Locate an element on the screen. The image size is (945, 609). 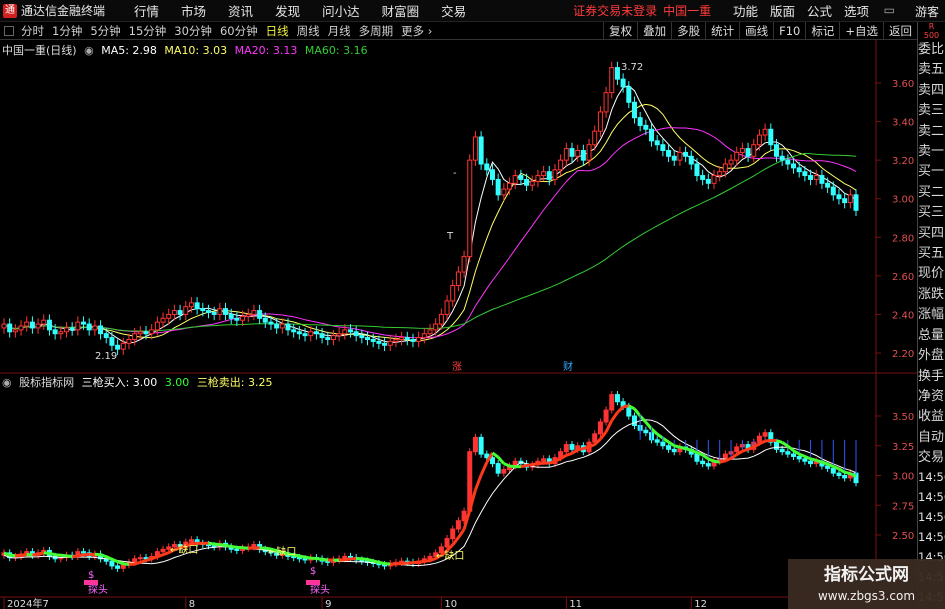
tool-button-0: 复权 is located at coordinates (620, 31).